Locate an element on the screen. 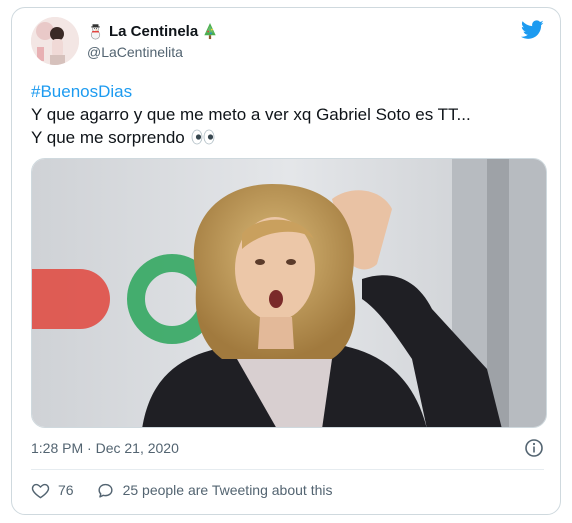 Image resolution: width=572 pixels, height=523 pixels. like-count: 76 is located at coordinates (66, 490).